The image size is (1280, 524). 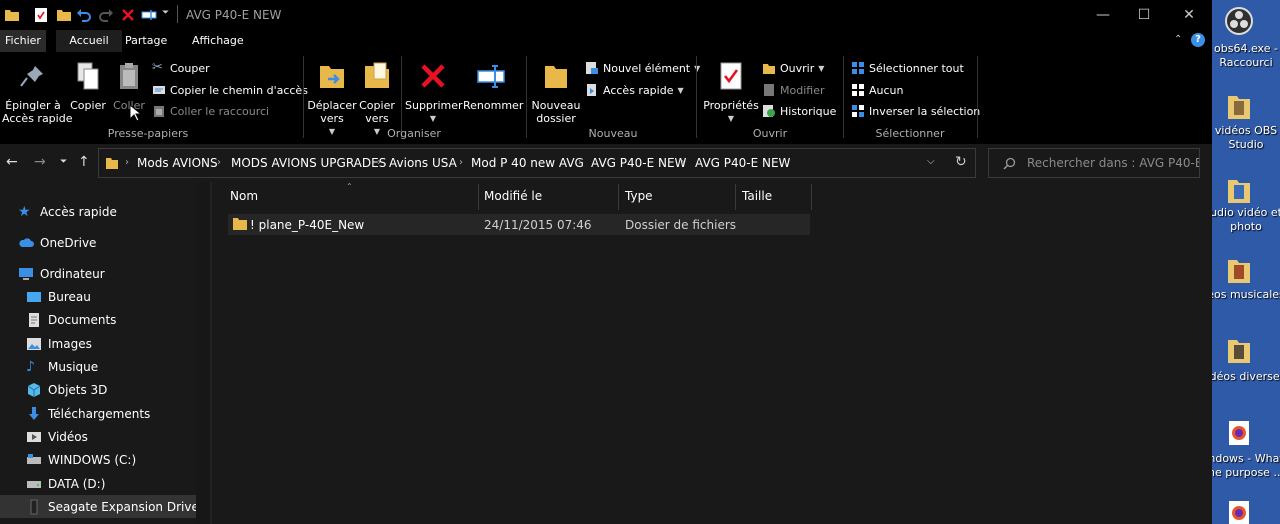 I want to click on close-button: ✕, so click(x=1189, y=15).